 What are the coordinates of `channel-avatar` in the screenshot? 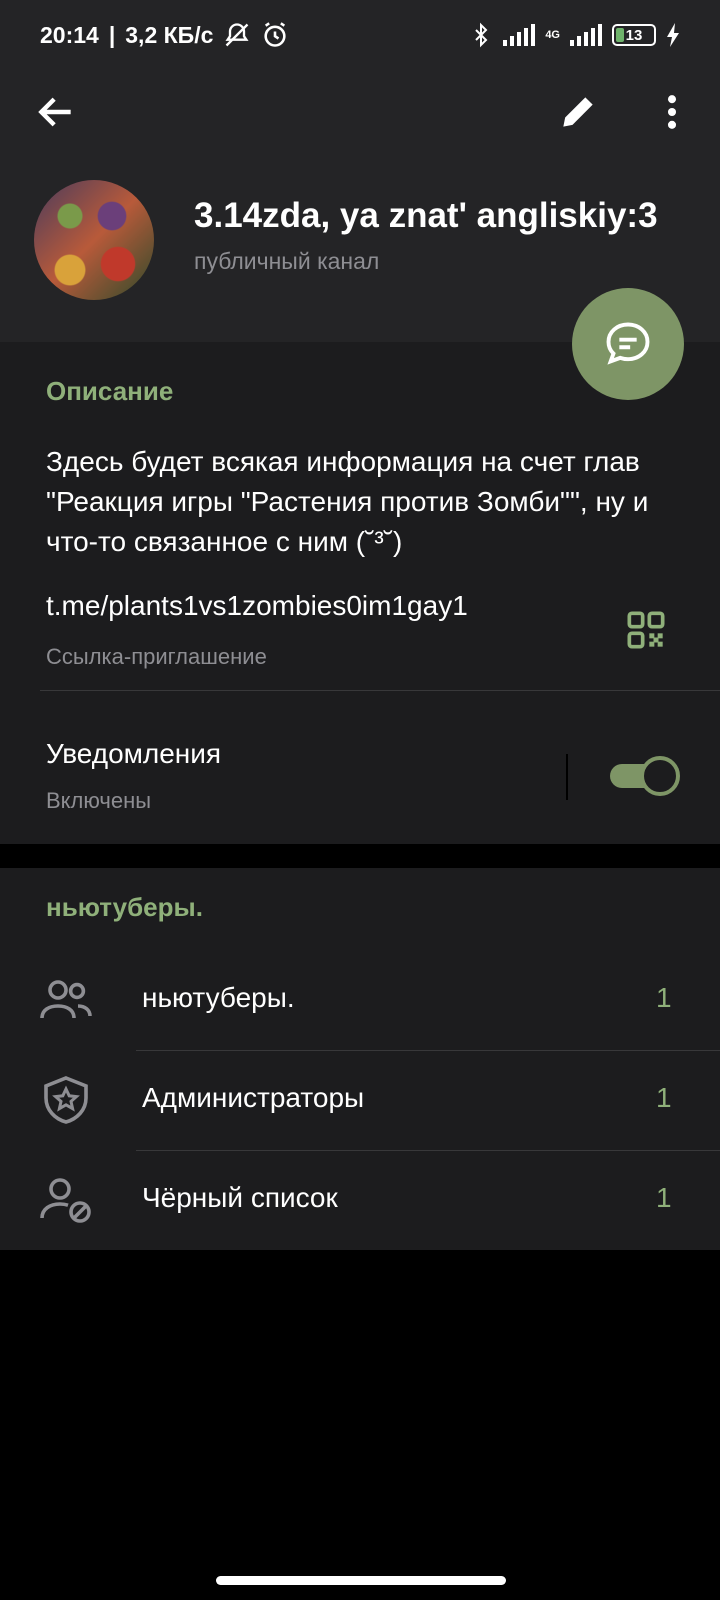 It's located at (94, 240).